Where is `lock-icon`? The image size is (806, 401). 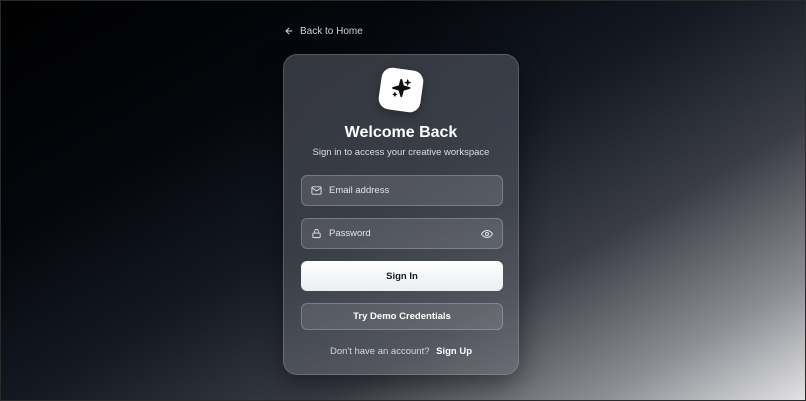
lock-icon is located at coordinates (316, 233).